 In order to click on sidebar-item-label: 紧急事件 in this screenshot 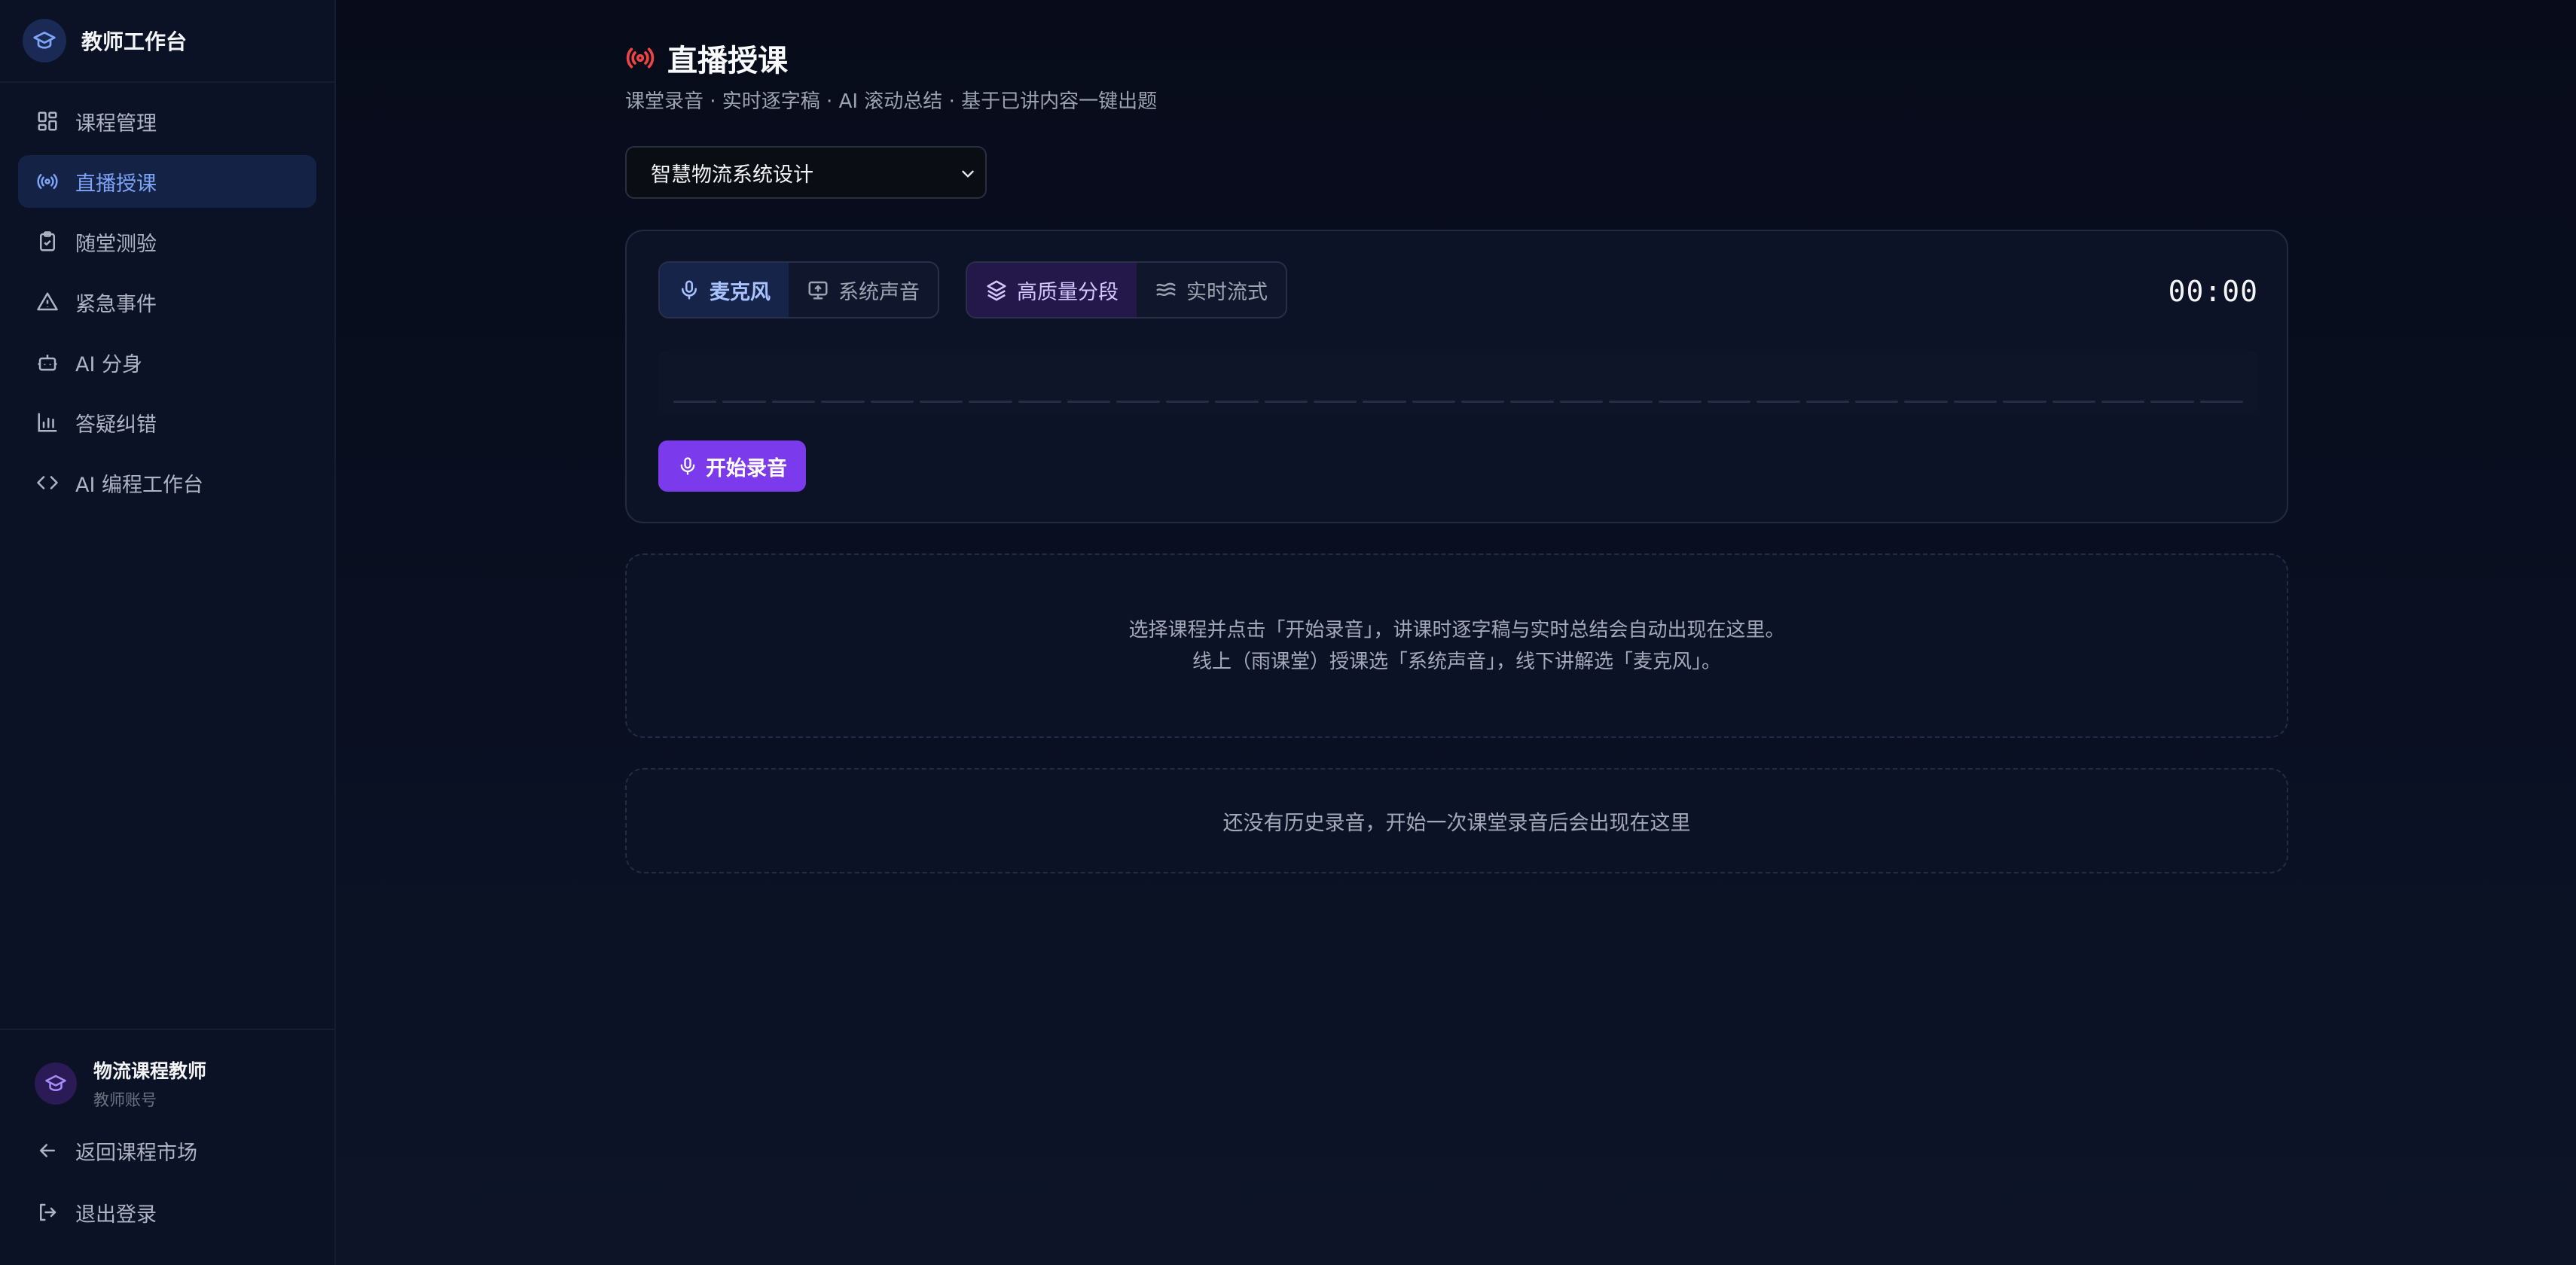, I will do `click(116, 304)`.